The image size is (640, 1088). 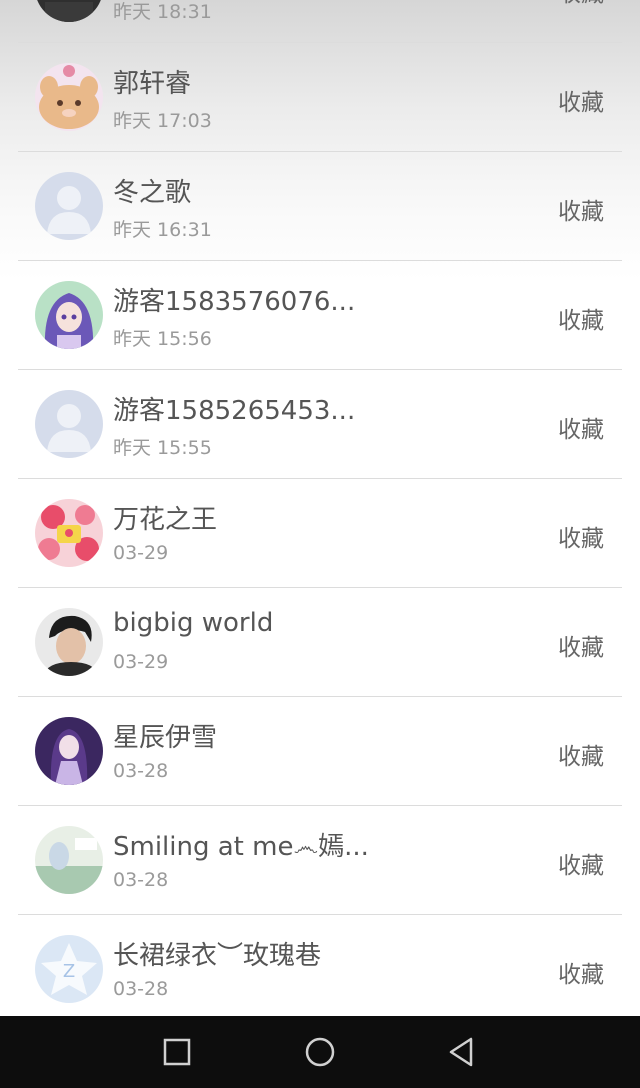 I want to click on list-item: Smiling at me෴嫣... 03-28 收藏, so click(x=320, y=860).